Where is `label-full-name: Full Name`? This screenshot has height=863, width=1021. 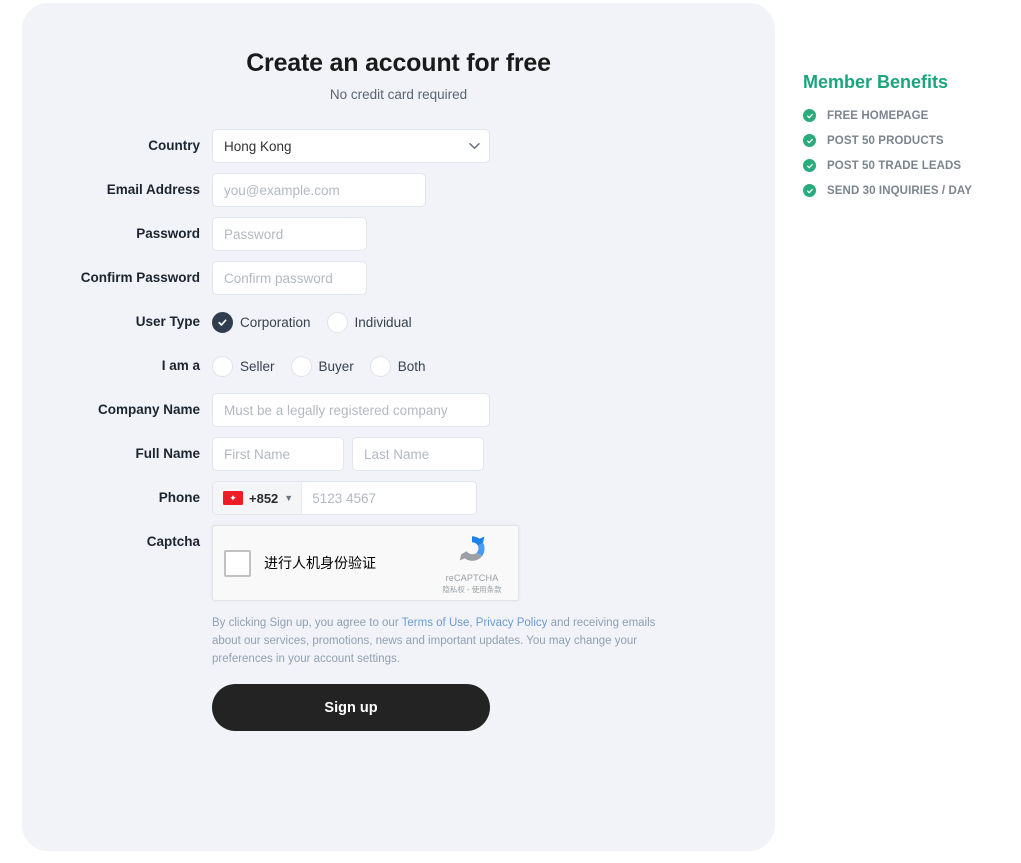 label-full-name: Full Name is located at coordinates (167, 453).